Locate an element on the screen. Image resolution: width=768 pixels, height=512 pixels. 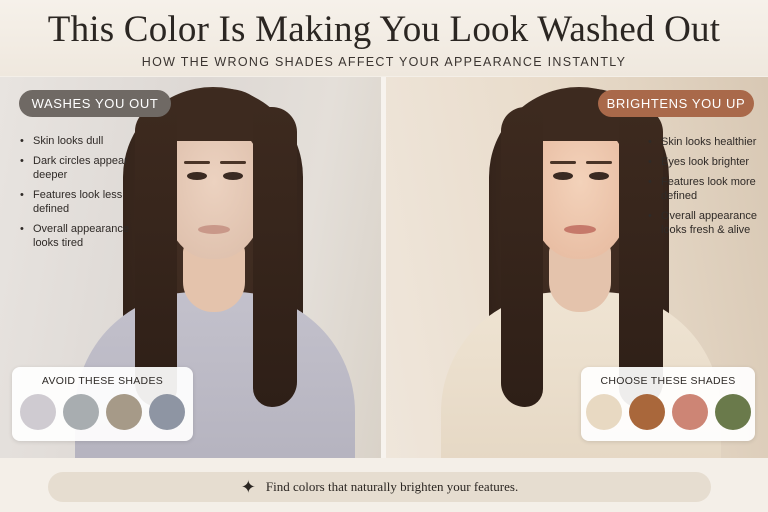
choose-shades-card: CHOOSE THESE SHADES is located at coordinates (668, 404).